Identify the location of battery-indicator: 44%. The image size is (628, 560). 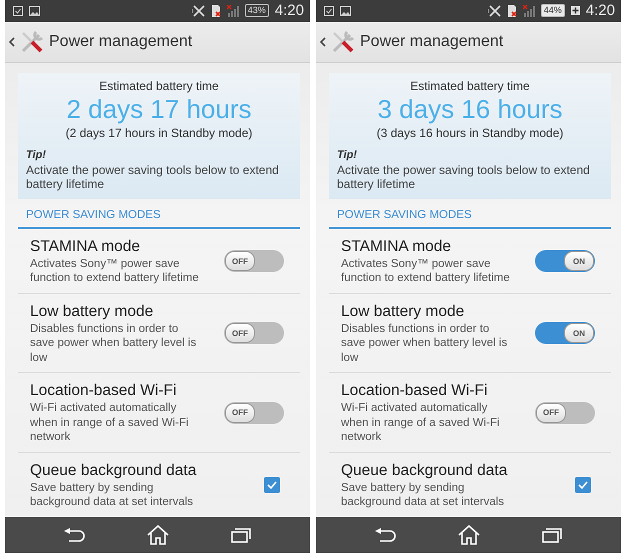
(552, 11).